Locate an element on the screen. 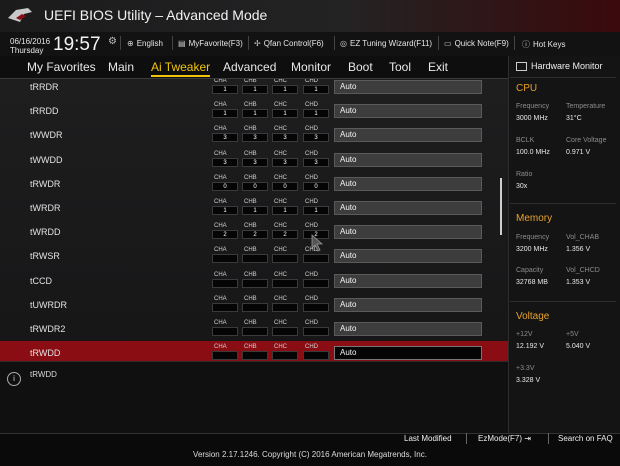 Image resolution: width=620 pixels, height=466 pixels. menu-ai-tweaker: Ai Tweaker is located at coordinates (181, 68).